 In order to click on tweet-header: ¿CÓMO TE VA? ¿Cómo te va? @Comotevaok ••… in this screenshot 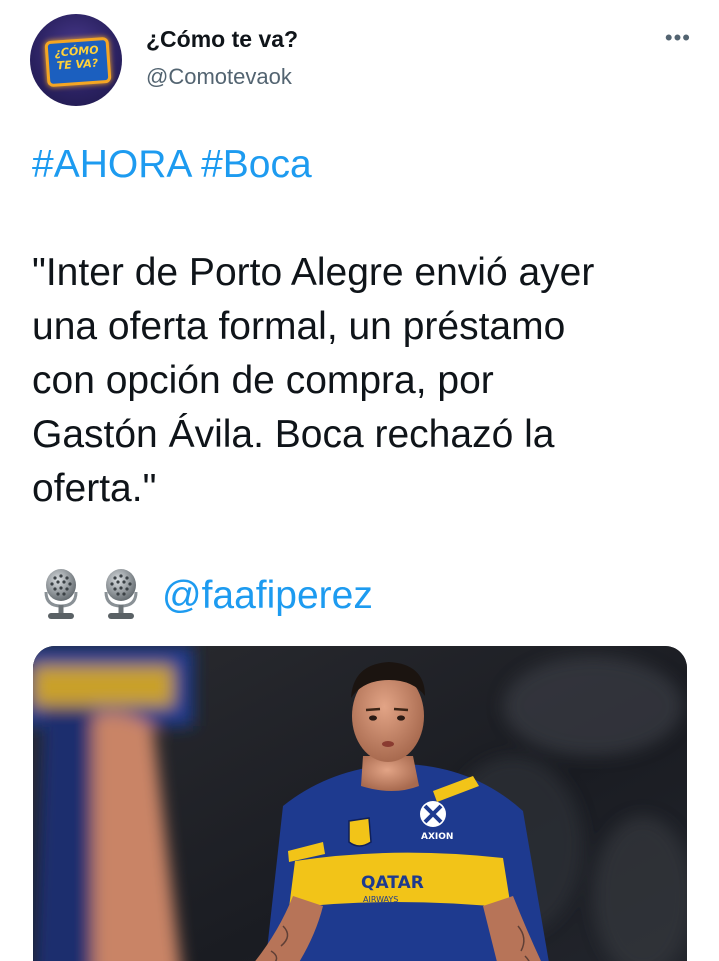, I will do `click(364, 62)`.